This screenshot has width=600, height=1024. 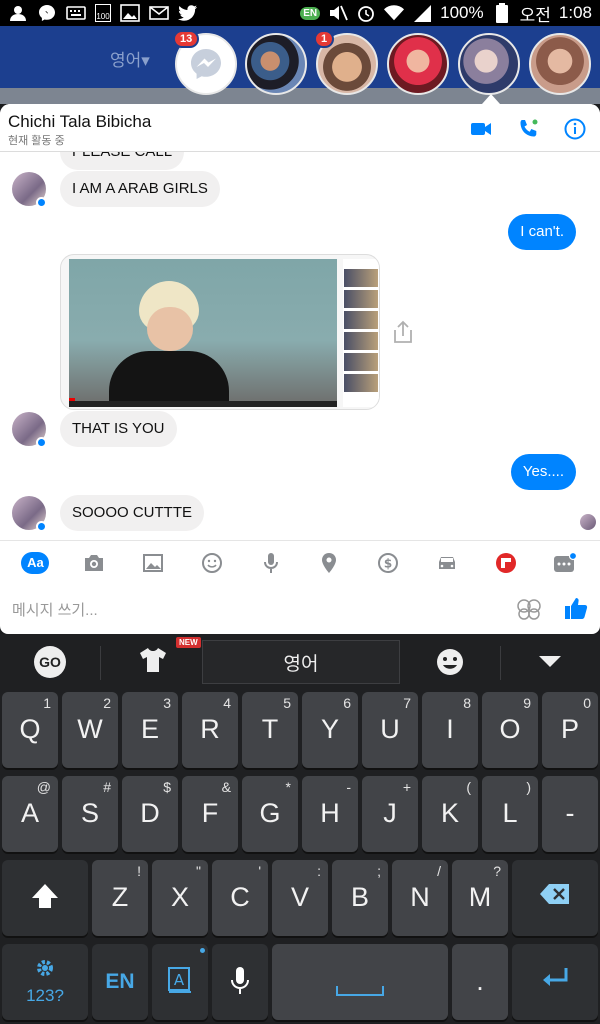 I want to click on camera-button, so click(x=94, y=563).